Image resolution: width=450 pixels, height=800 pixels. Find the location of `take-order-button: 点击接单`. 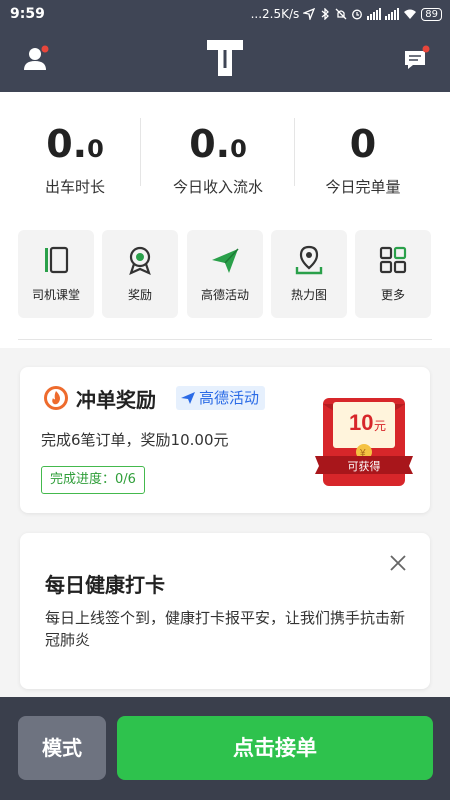

take-order-button: 点击接单 is located at coordinates (275, 748).